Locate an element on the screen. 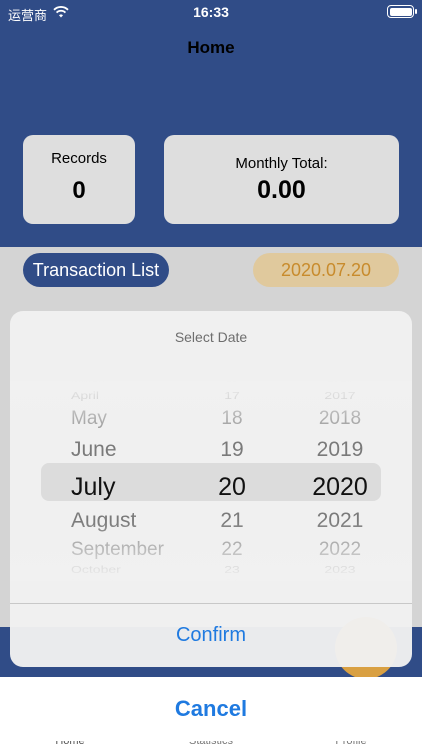 This screenshot has width=422, height=750. picker-item: 2021 is located at coordinates (340, 521).